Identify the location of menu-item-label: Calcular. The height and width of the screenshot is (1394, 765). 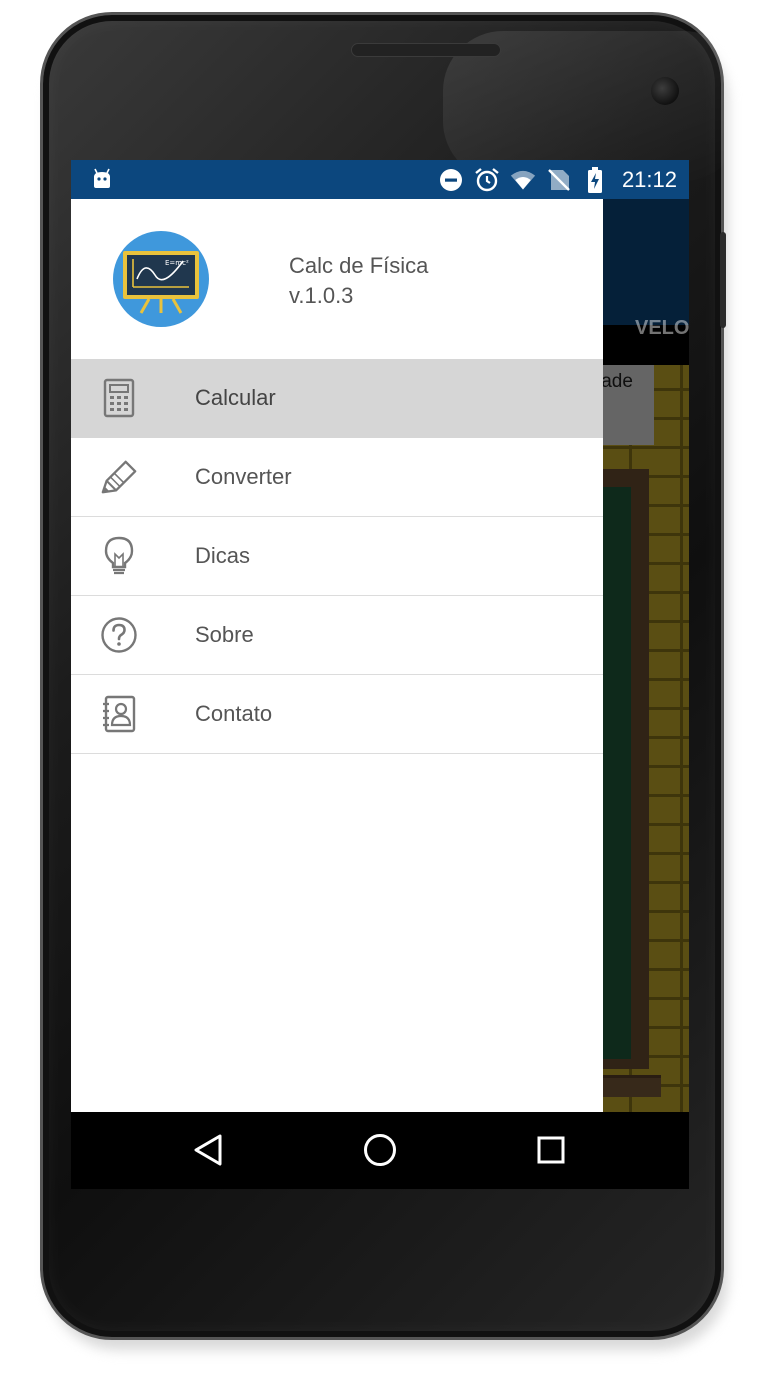
(235, 397).